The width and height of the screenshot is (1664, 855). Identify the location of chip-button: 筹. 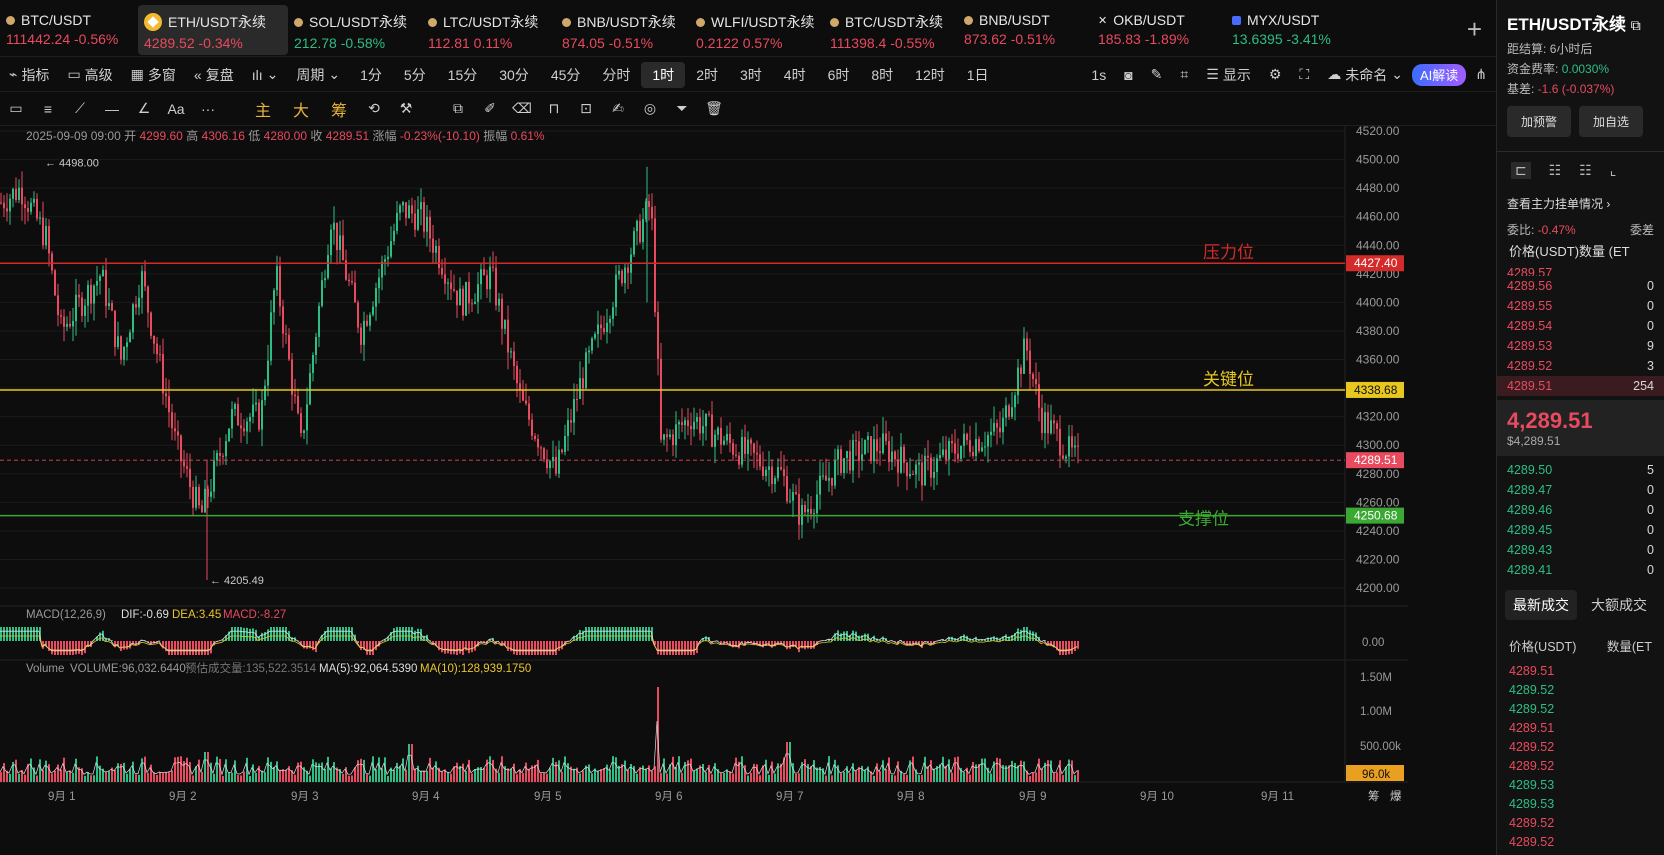
(339, 109).